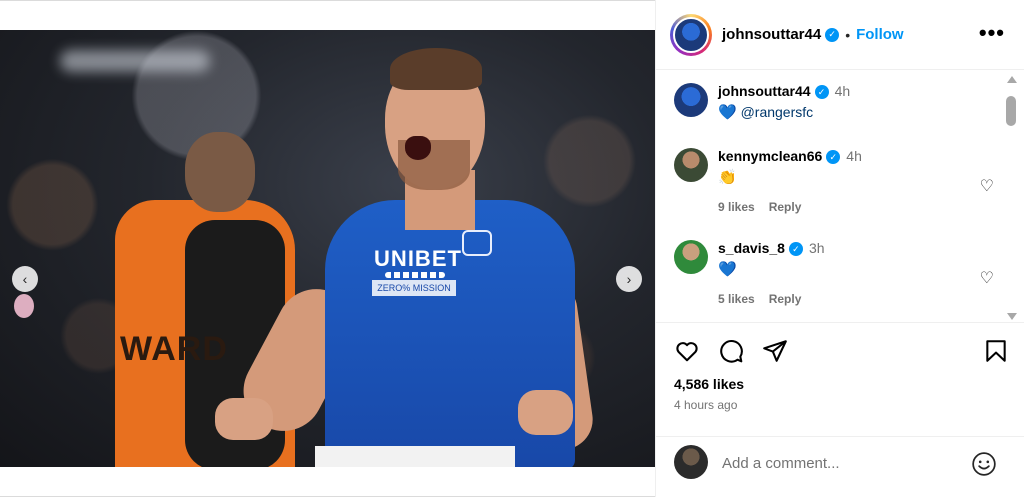 This screenshot has height=497, width=1024. What do you see at coordinates (244, 419) in the screenshot?
I see `player-left-fist` at bounding box center [244, 419].